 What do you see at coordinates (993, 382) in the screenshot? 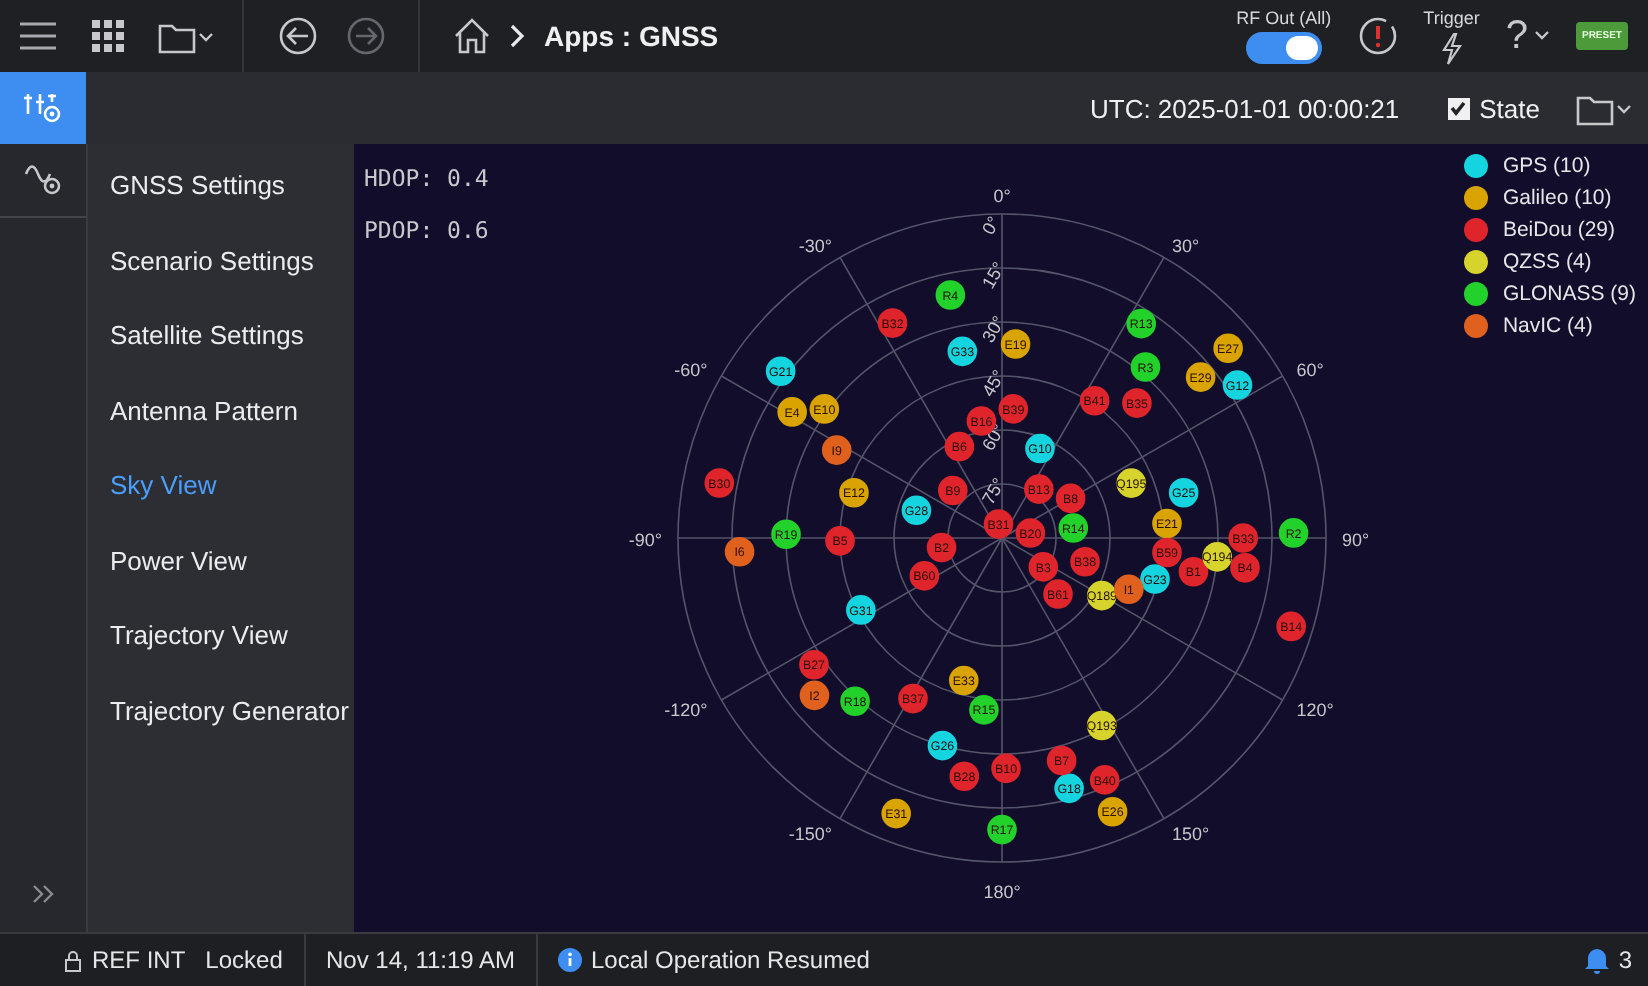
I see `elevation-label: 45°` at bounding box center [993, 382].